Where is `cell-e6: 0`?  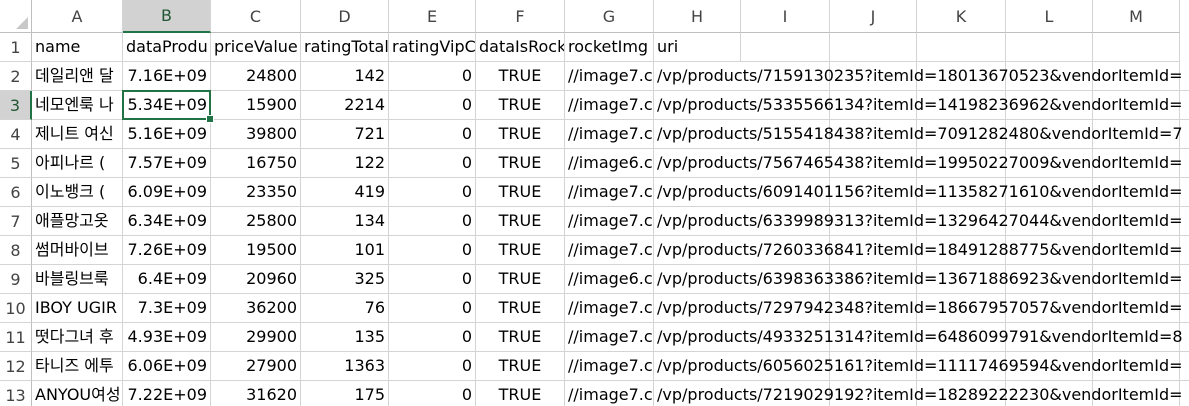
cell-e6: 0 is located at coordinates (432, 192).